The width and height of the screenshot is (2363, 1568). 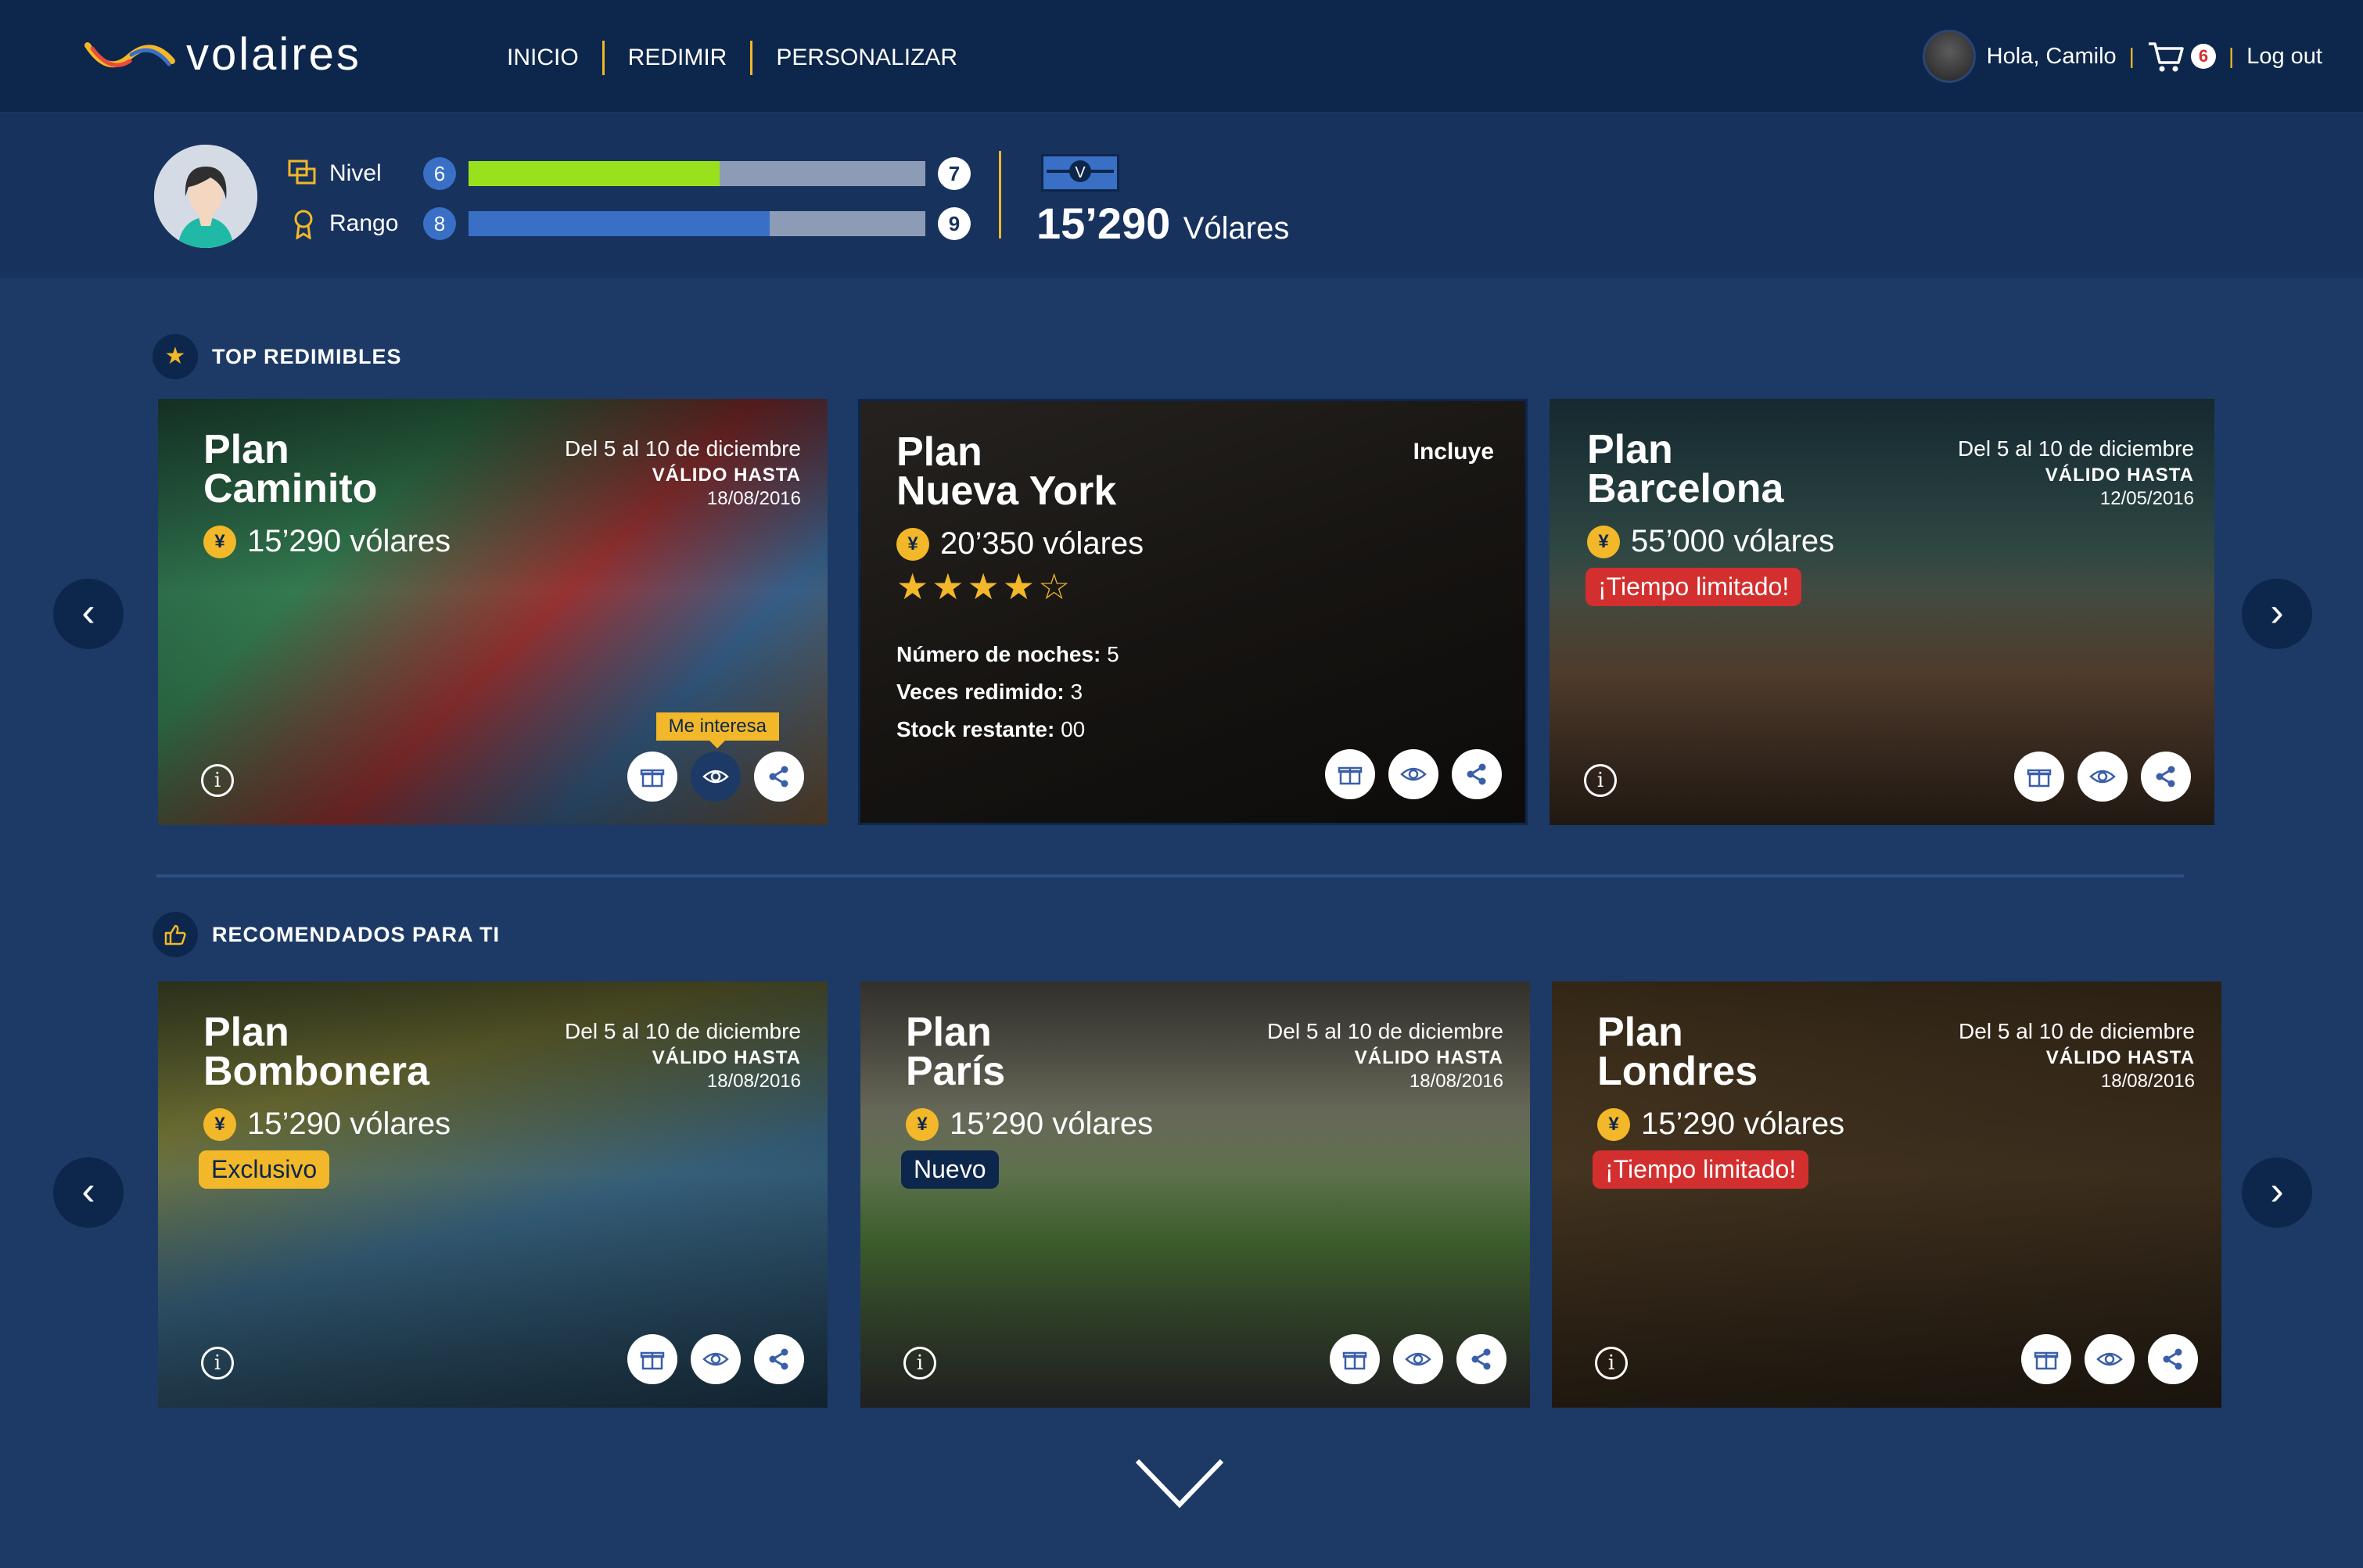 What do you see at coordinates (1236, 228) in the screenshot?
I see `points-unit: Vólares` at bounding box center [1236, 228].